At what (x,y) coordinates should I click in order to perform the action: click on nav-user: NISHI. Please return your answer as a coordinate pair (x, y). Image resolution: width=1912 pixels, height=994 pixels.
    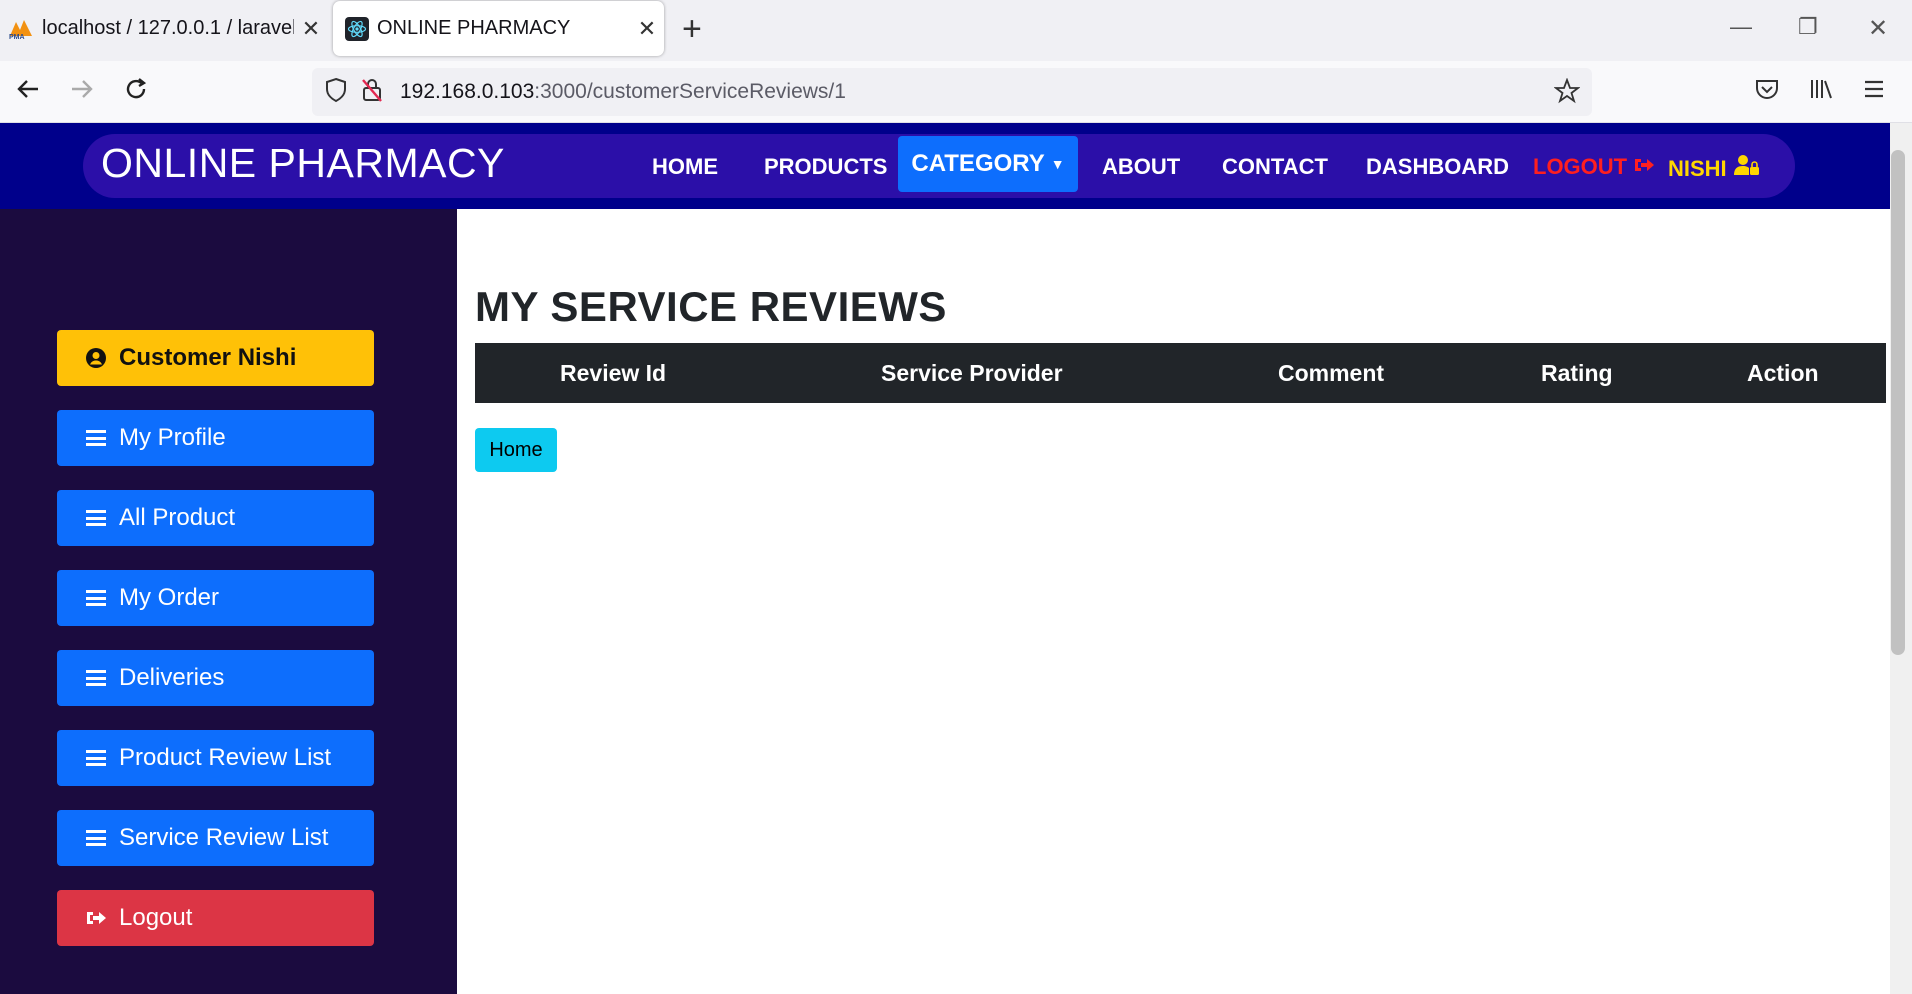
    Looking at the image, I should click on (1714, 168).